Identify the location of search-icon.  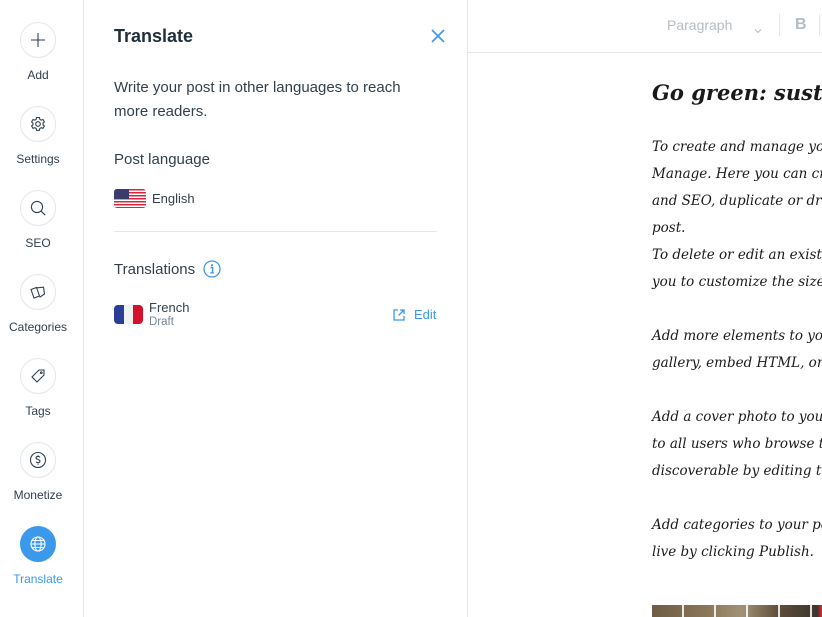
(38, 208).